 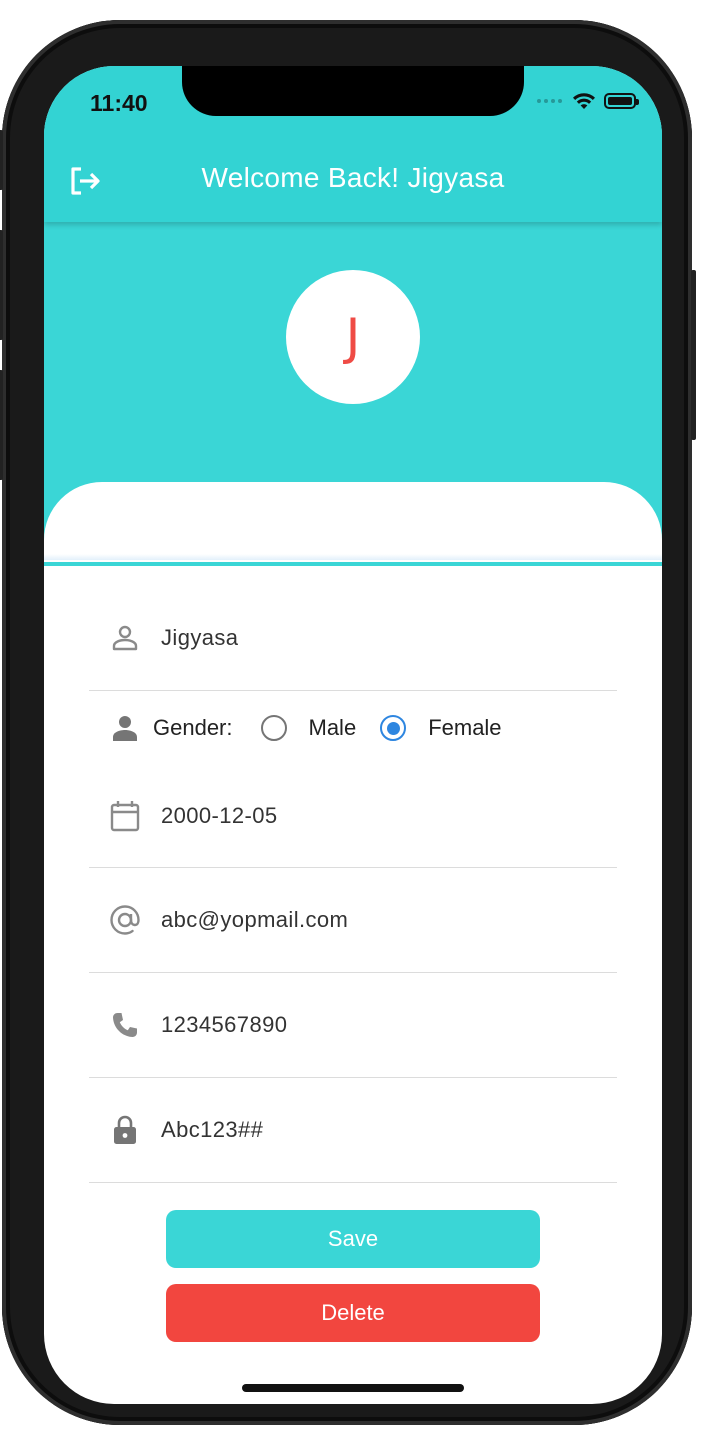 I want to click on page-title: Welcome Back! Jigyasa, so click(x=353, y=177).